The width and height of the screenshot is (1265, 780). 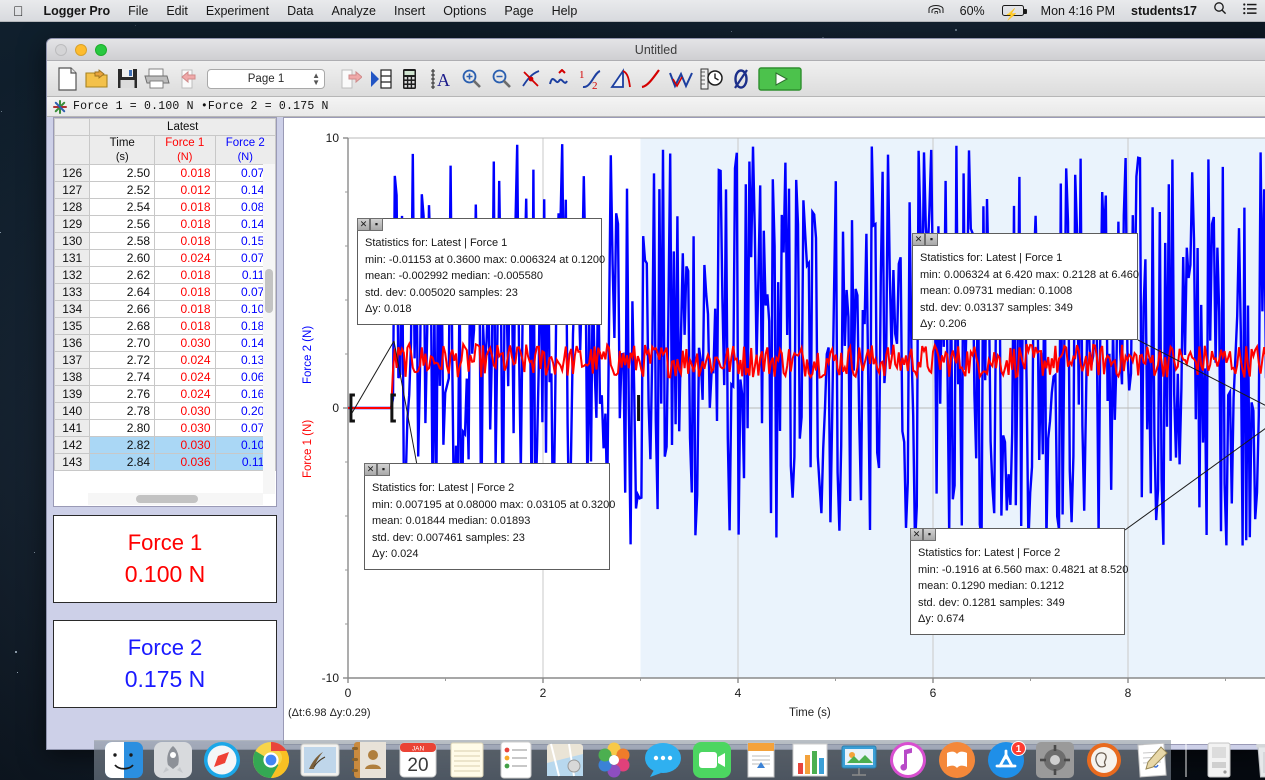 I want to click on dock: JAN 20 1, so click(x=679, y=759).